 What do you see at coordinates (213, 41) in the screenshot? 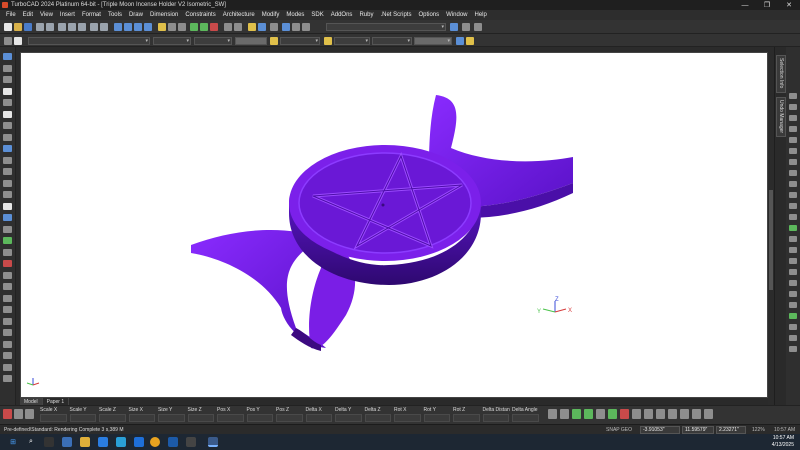
I see `pen-style-dropdown: ▾` at bounding box center [213, 41].